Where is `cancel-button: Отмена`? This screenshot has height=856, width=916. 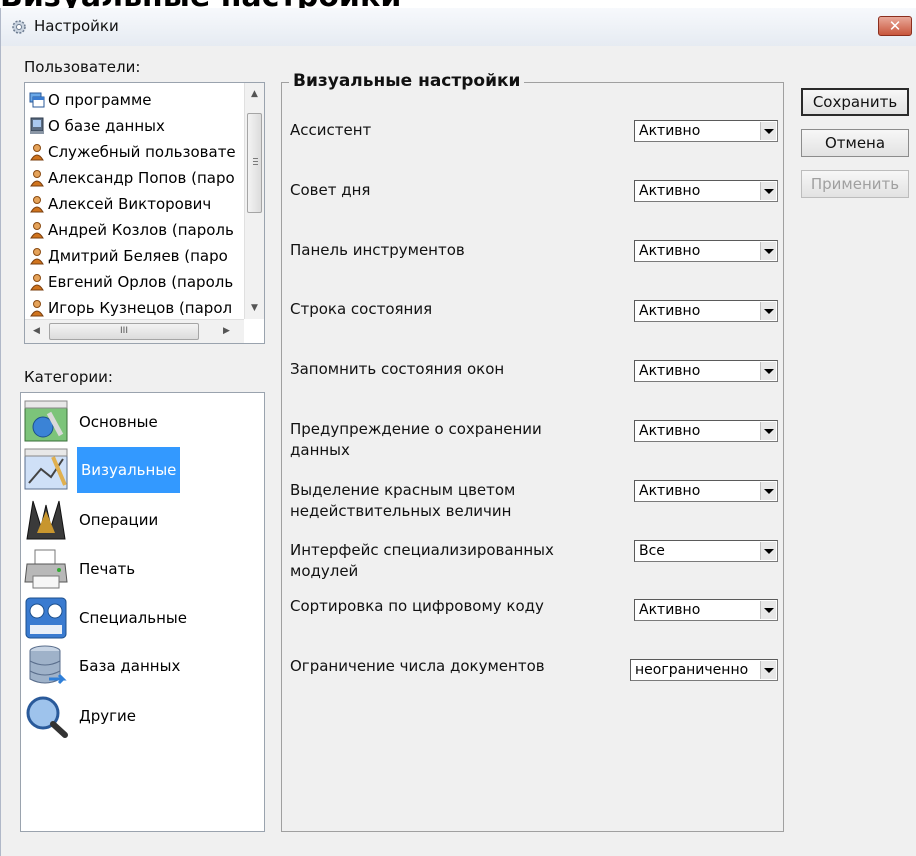
cancel-button: Отмена is located at coordinates (855, 143).